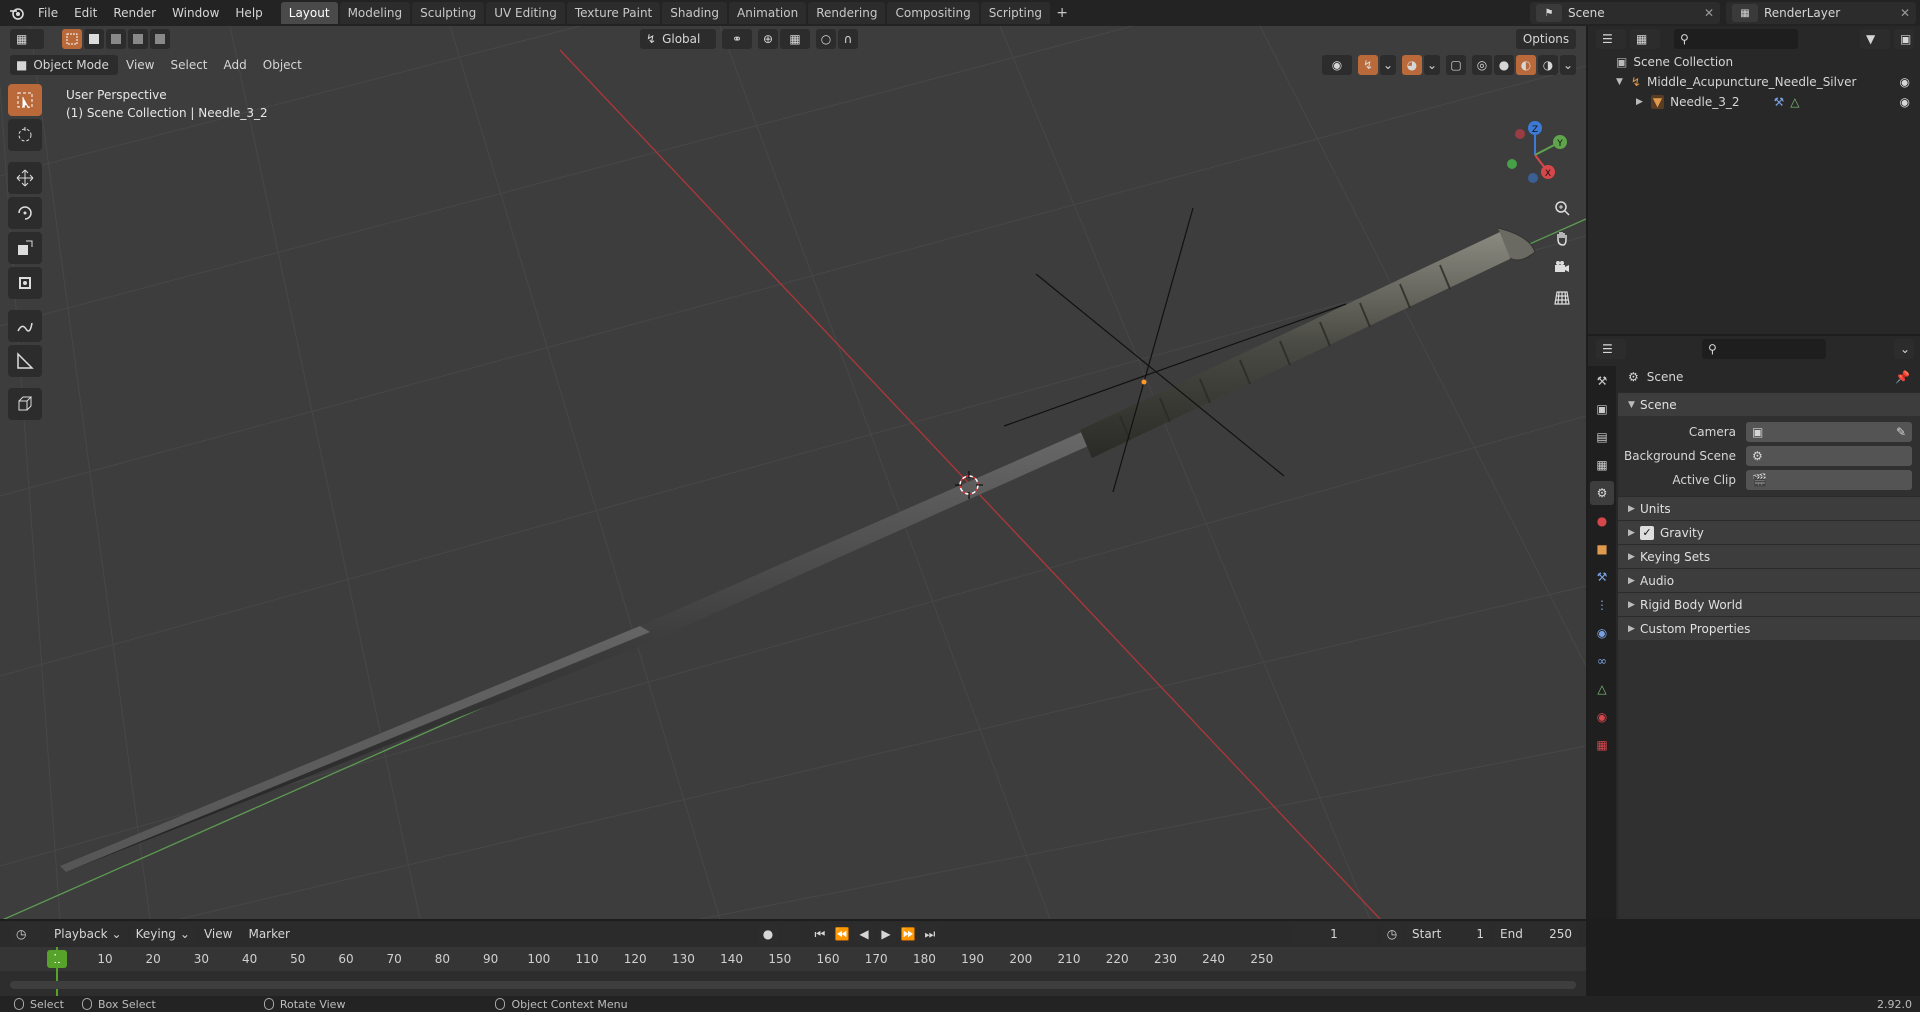 The height and width of the screenshot is (1012, 1920). I want to click on pan-hand-icon, so click(1562, 238).